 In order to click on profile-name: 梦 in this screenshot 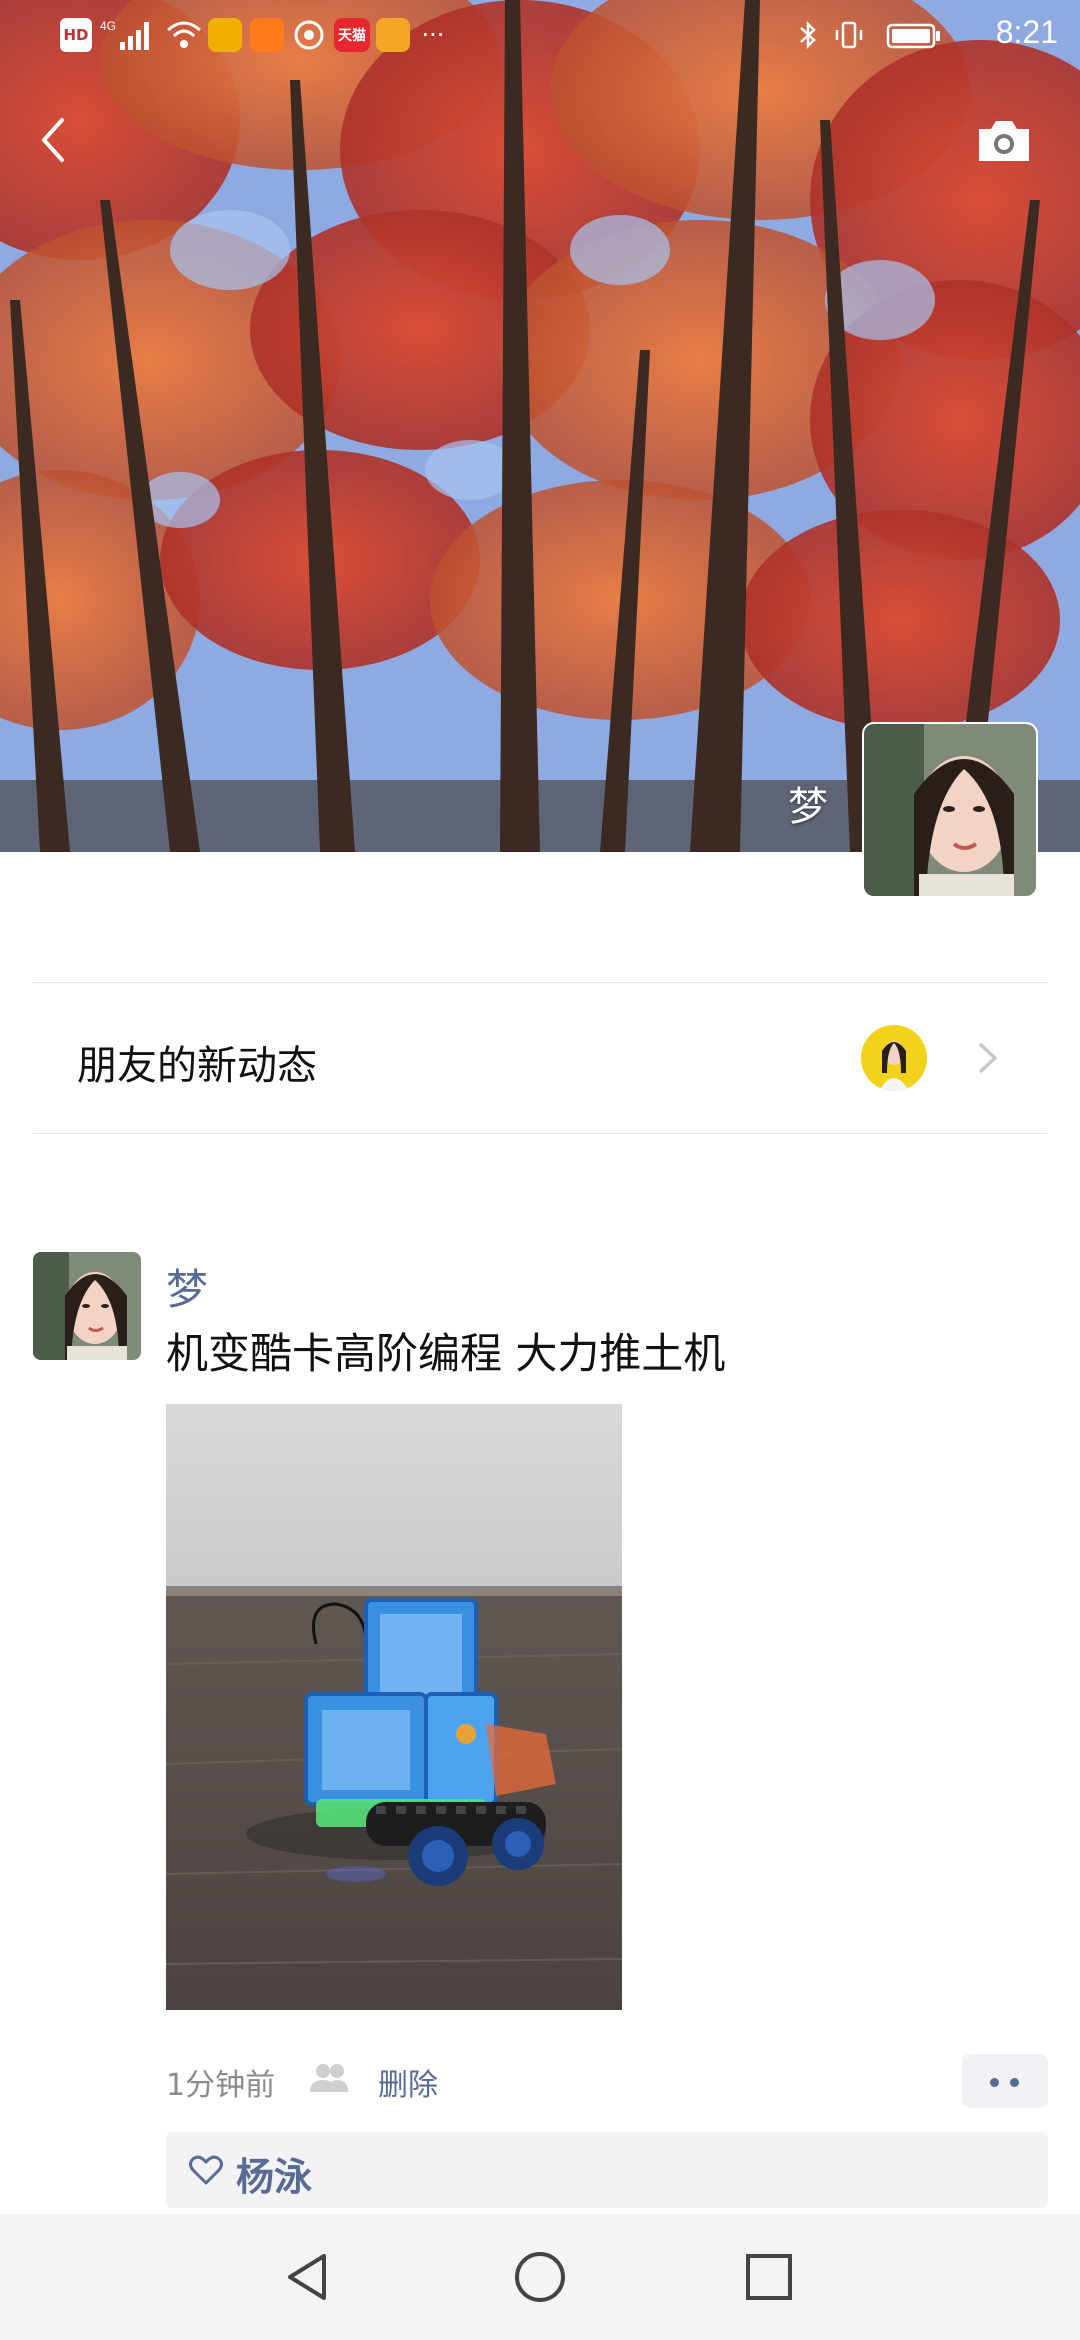, I will do `click(808, 807)`.